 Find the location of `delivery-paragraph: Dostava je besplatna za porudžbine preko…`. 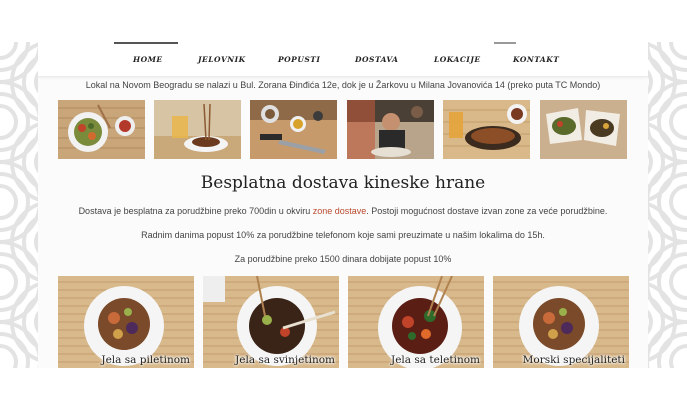

delivery-paragraph: Dostava je besplatna za porudžbine preko… is located at coordinates (343, 211).